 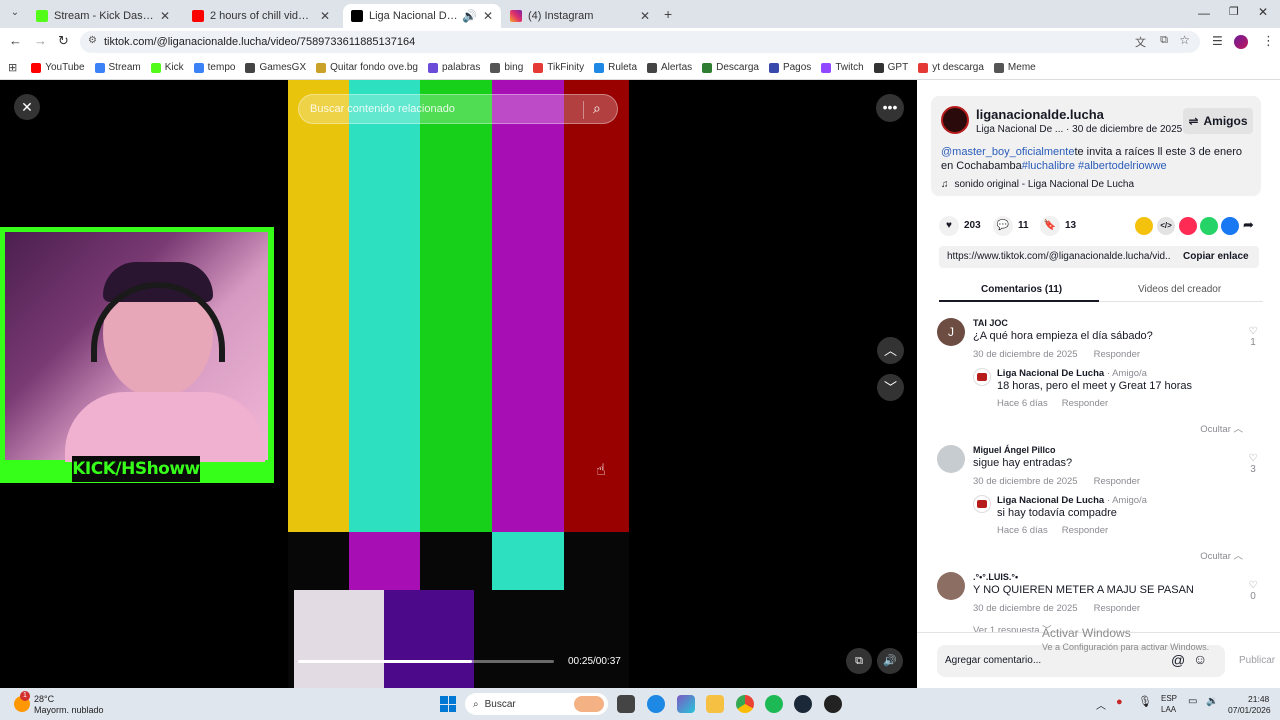 I want to click on repost-icon, so click(x=1144, y=226).